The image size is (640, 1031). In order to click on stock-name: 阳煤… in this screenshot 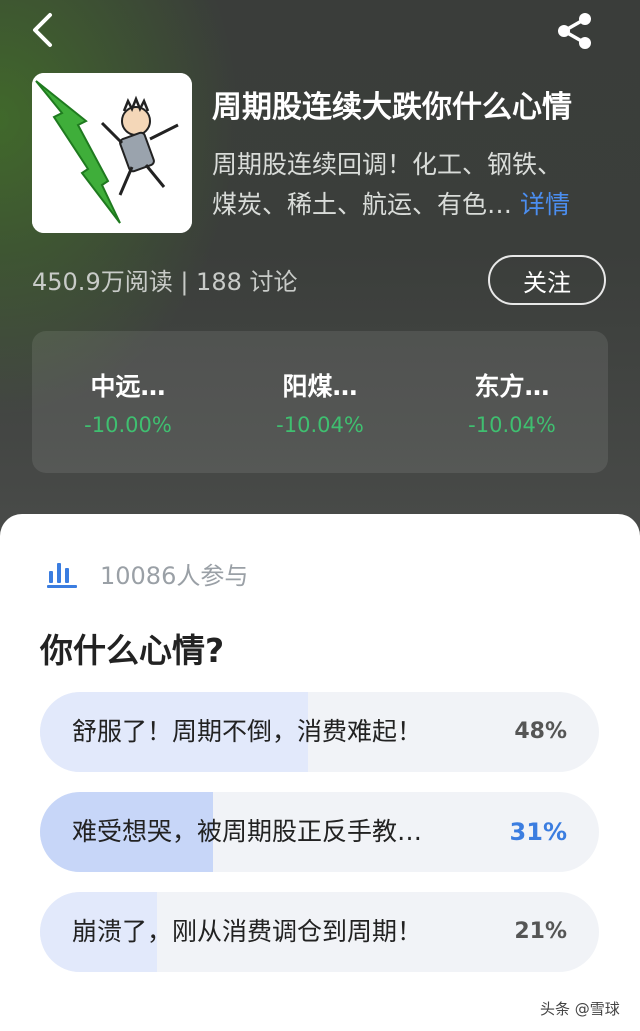, I will do `click(320, 386)`.